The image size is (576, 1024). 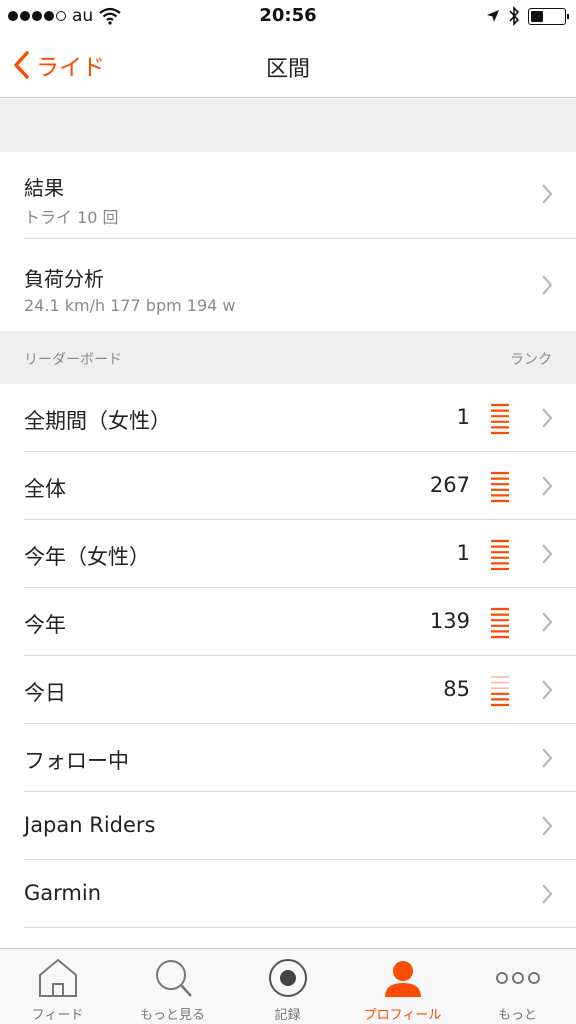 I want to click on tab-label: もっと, so click(x=517, y=1015).